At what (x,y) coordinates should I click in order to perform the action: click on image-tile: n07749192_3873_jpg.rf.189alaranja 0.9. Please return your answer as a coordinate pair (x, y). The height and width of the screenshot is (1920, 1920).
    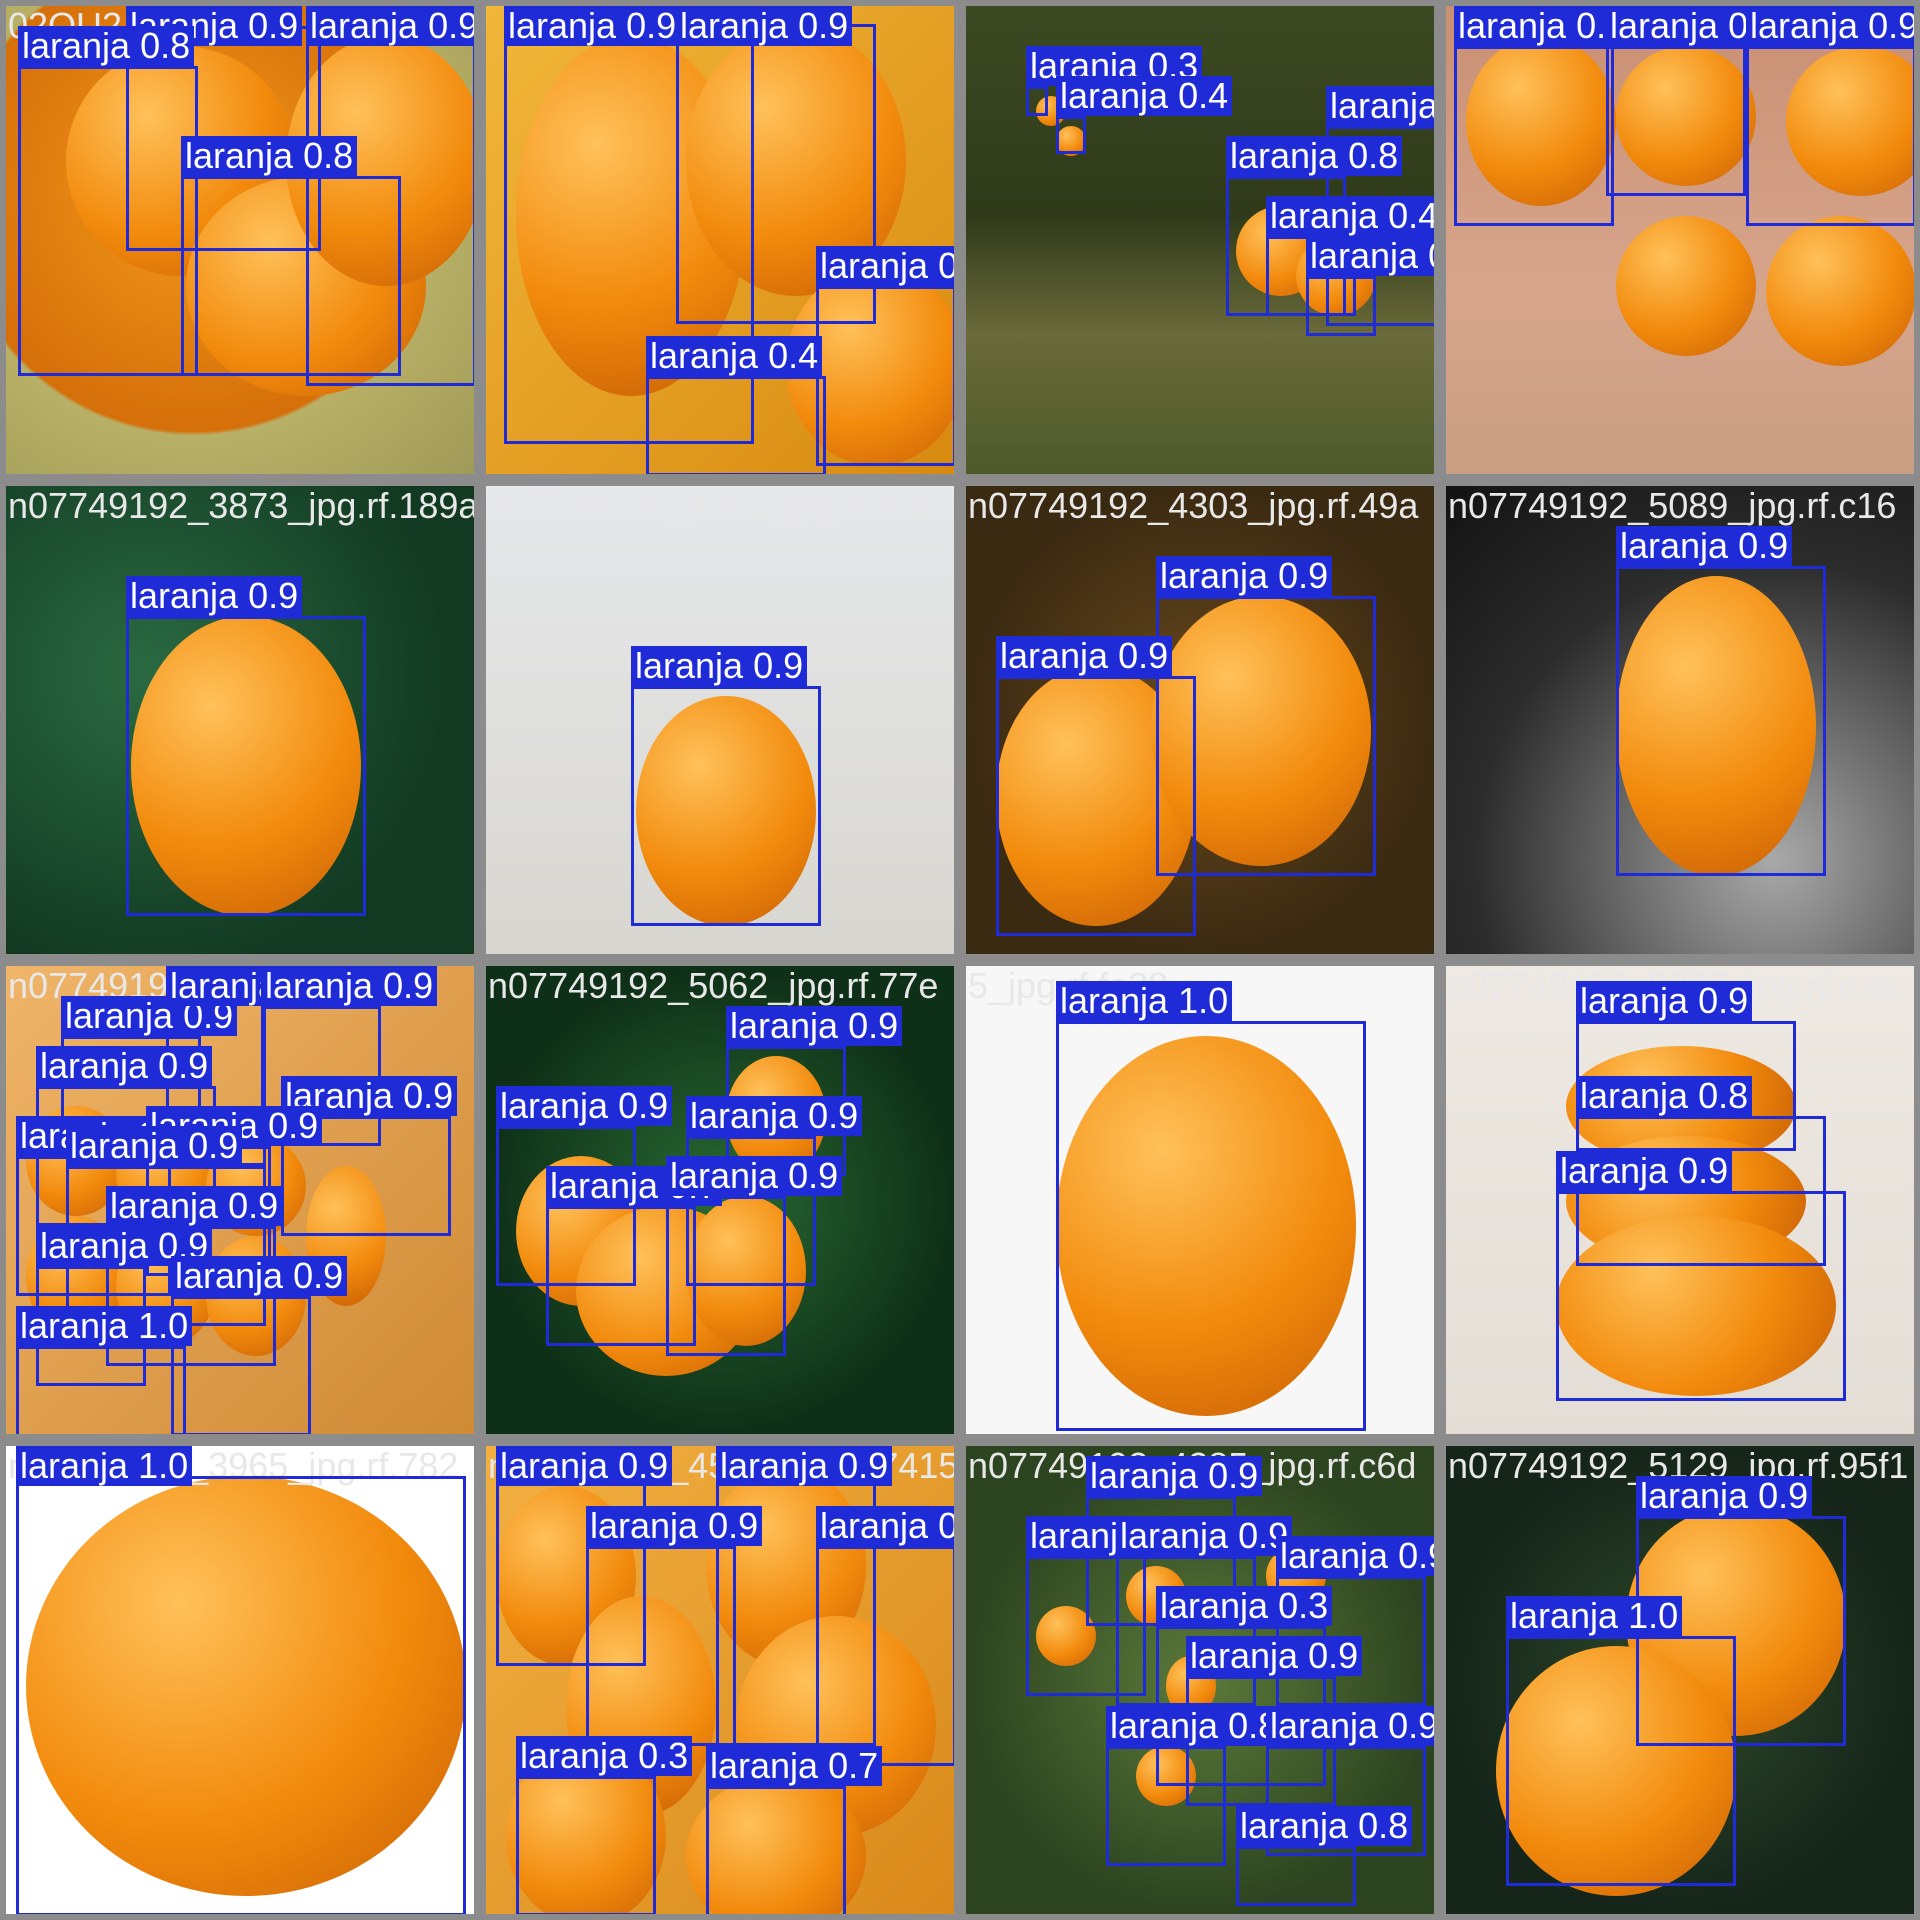
    Looking at the image, I should click on (240, 720).